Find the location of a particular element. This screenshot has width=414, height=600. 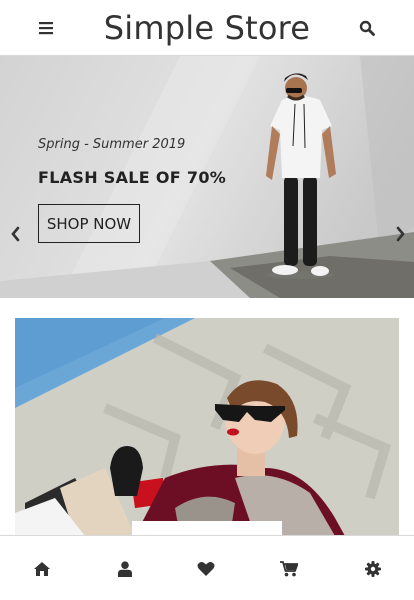

nav-settings is located at coordinates (373, 569).